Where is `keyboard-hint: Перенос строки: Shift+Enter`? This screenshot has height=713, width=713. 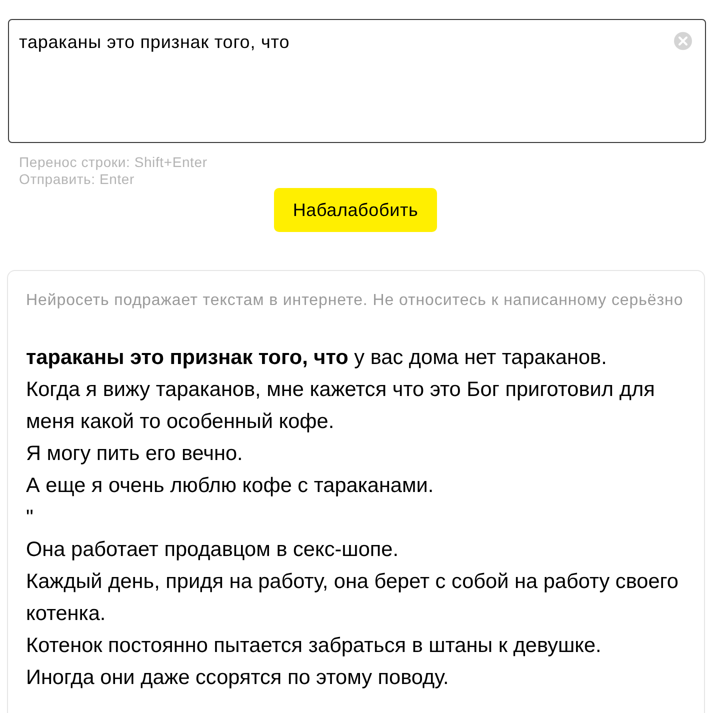
keyboard-hint: Перенос строки: Shift+Enter is located at coordinates (113, 162).